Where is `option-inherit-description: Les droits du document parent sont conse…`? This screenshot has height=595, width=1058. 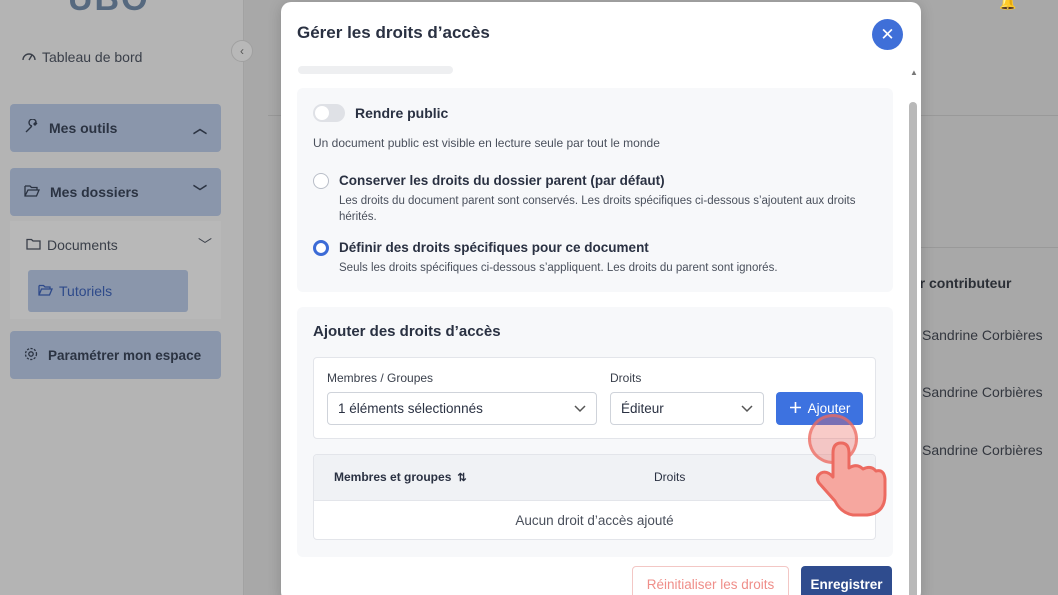 option-inherit-description: Les droits du document parent sont conse… is located at coordinates (597, 209).